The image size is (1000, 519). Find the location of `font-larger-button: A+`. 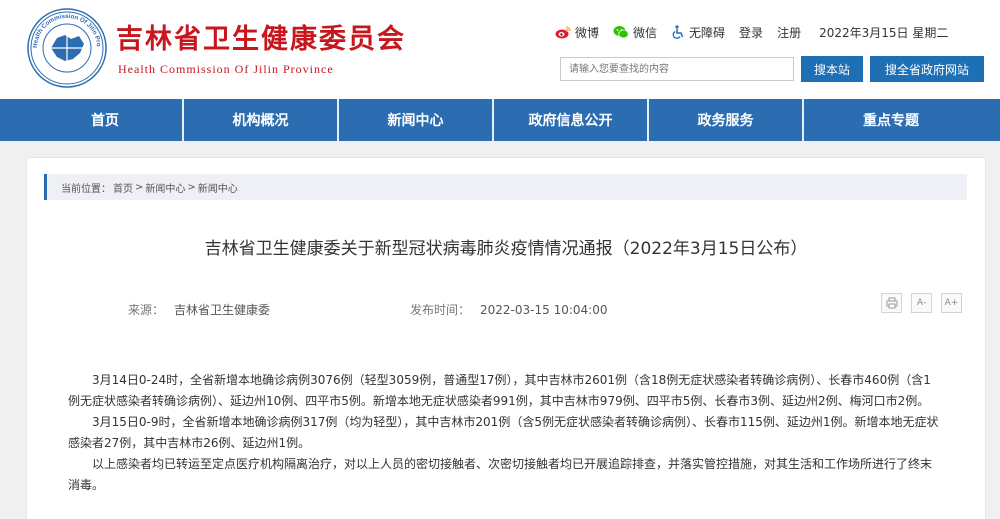

font-larger-button: A+ is located at coordinates (951, 303).